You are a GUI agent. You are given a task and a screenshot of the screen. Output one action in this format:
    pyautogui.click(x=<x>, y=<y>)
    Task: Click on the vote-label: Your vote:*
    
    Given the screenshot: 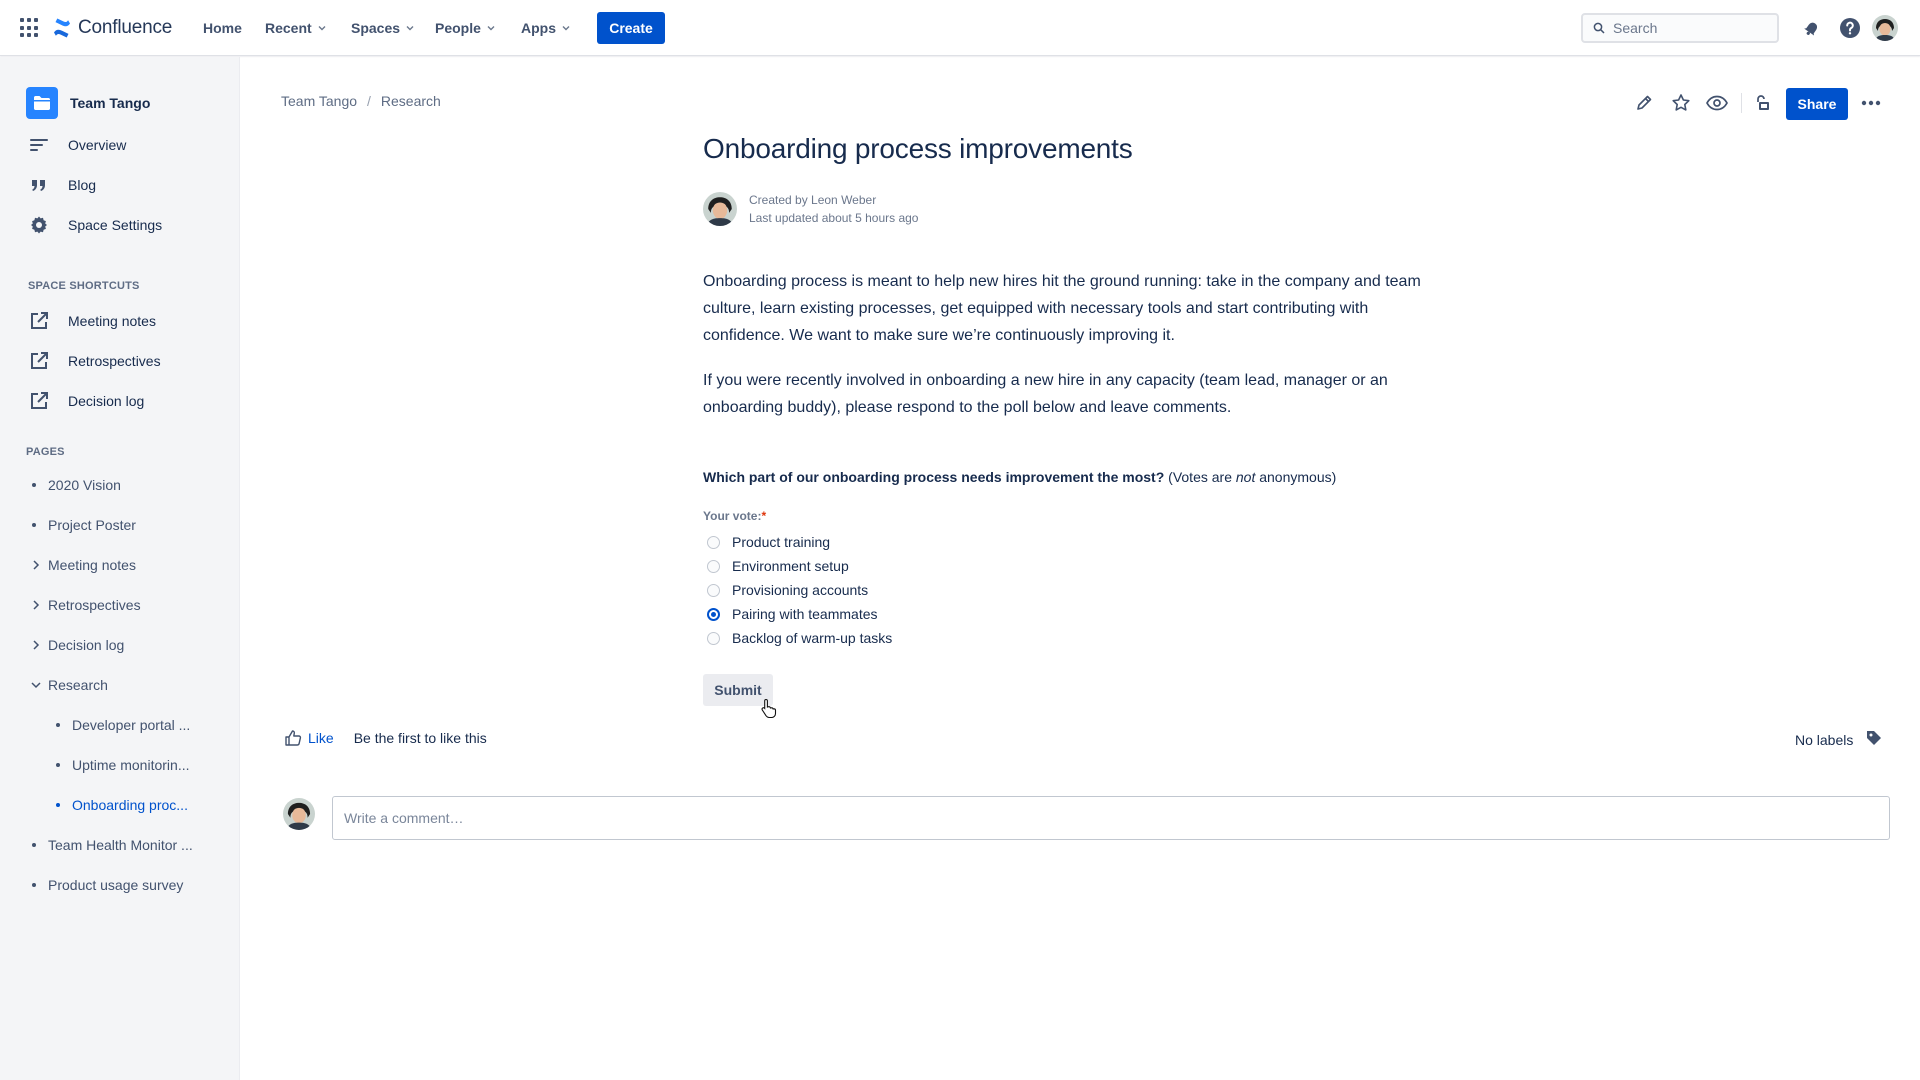 What is the action you would take?
    pyautogui.click(x=734, y=516)
    